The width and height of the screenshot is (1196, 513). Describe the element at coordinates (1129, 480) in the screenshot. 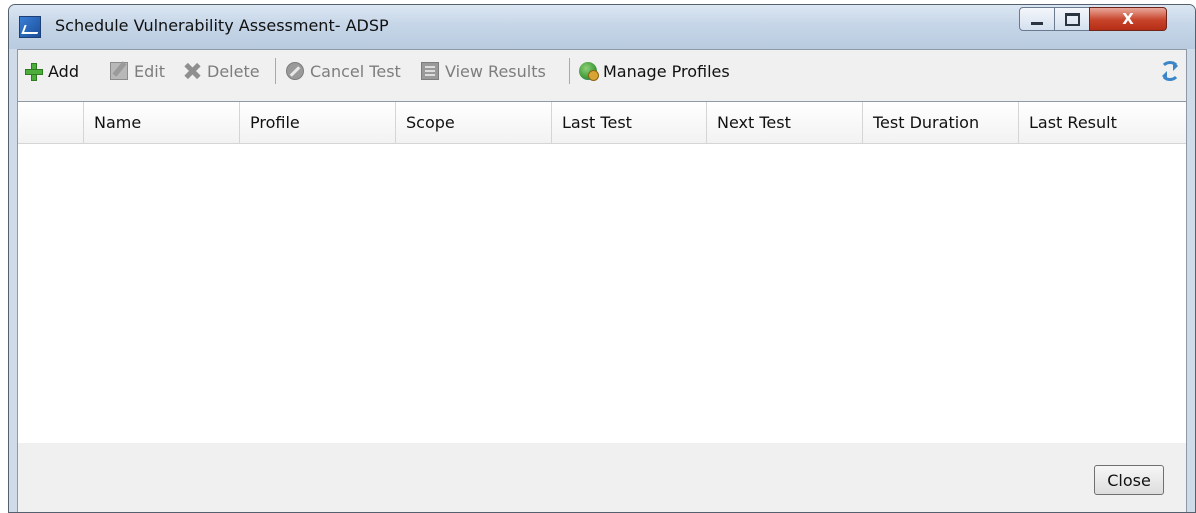

I see `close-button: Close` at that location.